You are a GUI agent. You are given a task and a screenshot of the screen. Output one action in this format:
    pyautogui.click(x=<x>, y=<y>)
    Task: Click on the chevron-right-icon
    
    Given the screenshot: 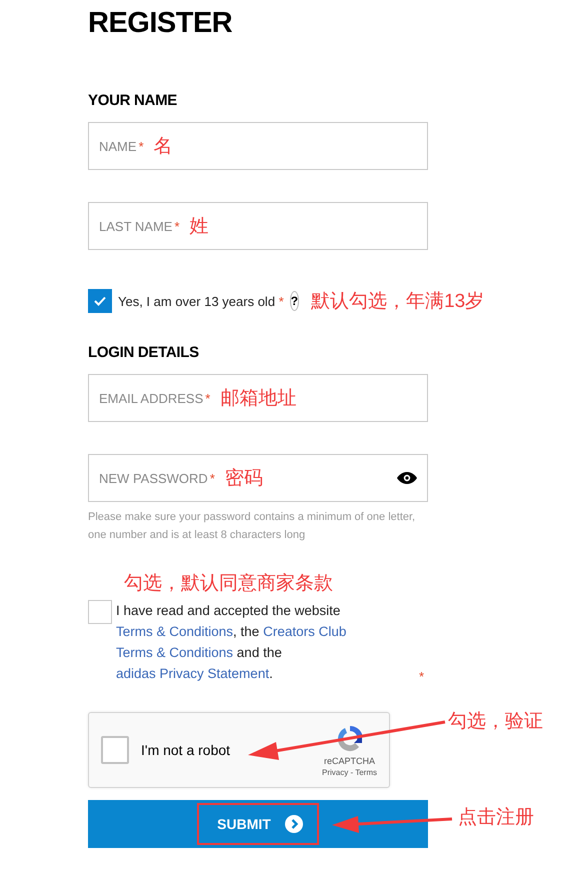 What is the action you would take?
    pyautogui.click(x=293, y=824)
    